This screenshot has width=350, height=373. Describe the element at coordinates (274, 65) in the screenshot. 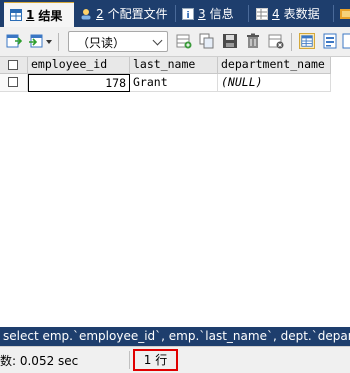

I see `column-header: department_name` at that location.